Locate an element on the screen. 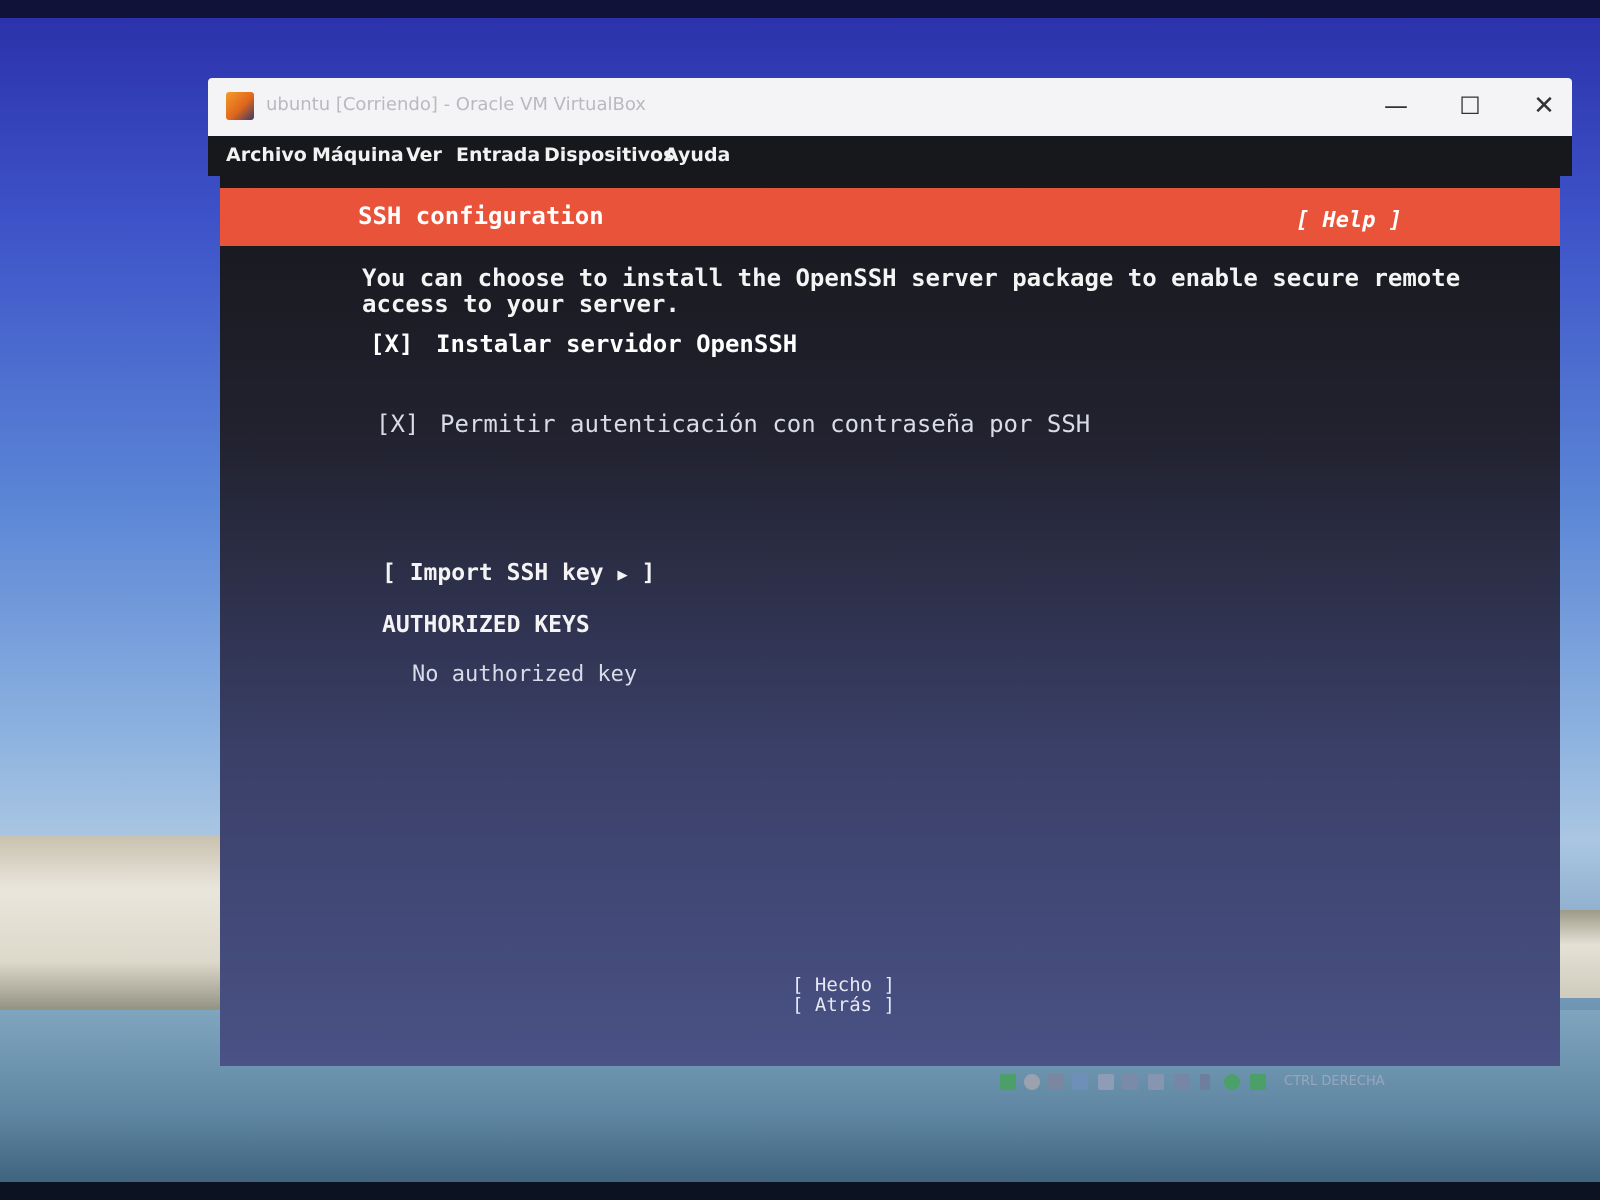  page-title: SSH configuration is located at coordinates (481, 216).